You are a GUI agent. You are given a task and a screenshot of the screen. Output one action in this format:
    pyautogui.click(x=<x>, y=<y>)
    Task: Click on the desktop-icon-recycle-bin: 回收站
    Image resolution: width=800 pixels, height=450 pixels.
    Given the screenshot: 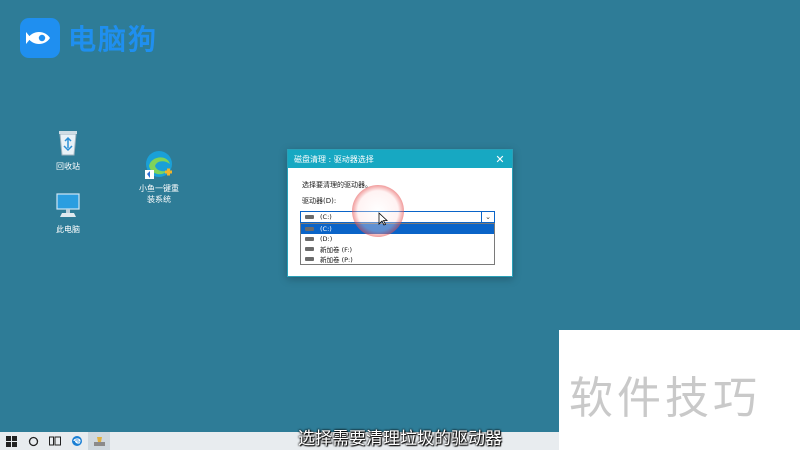 What is the action you would take?
    pyautogui.click(x=68, y=149)
    